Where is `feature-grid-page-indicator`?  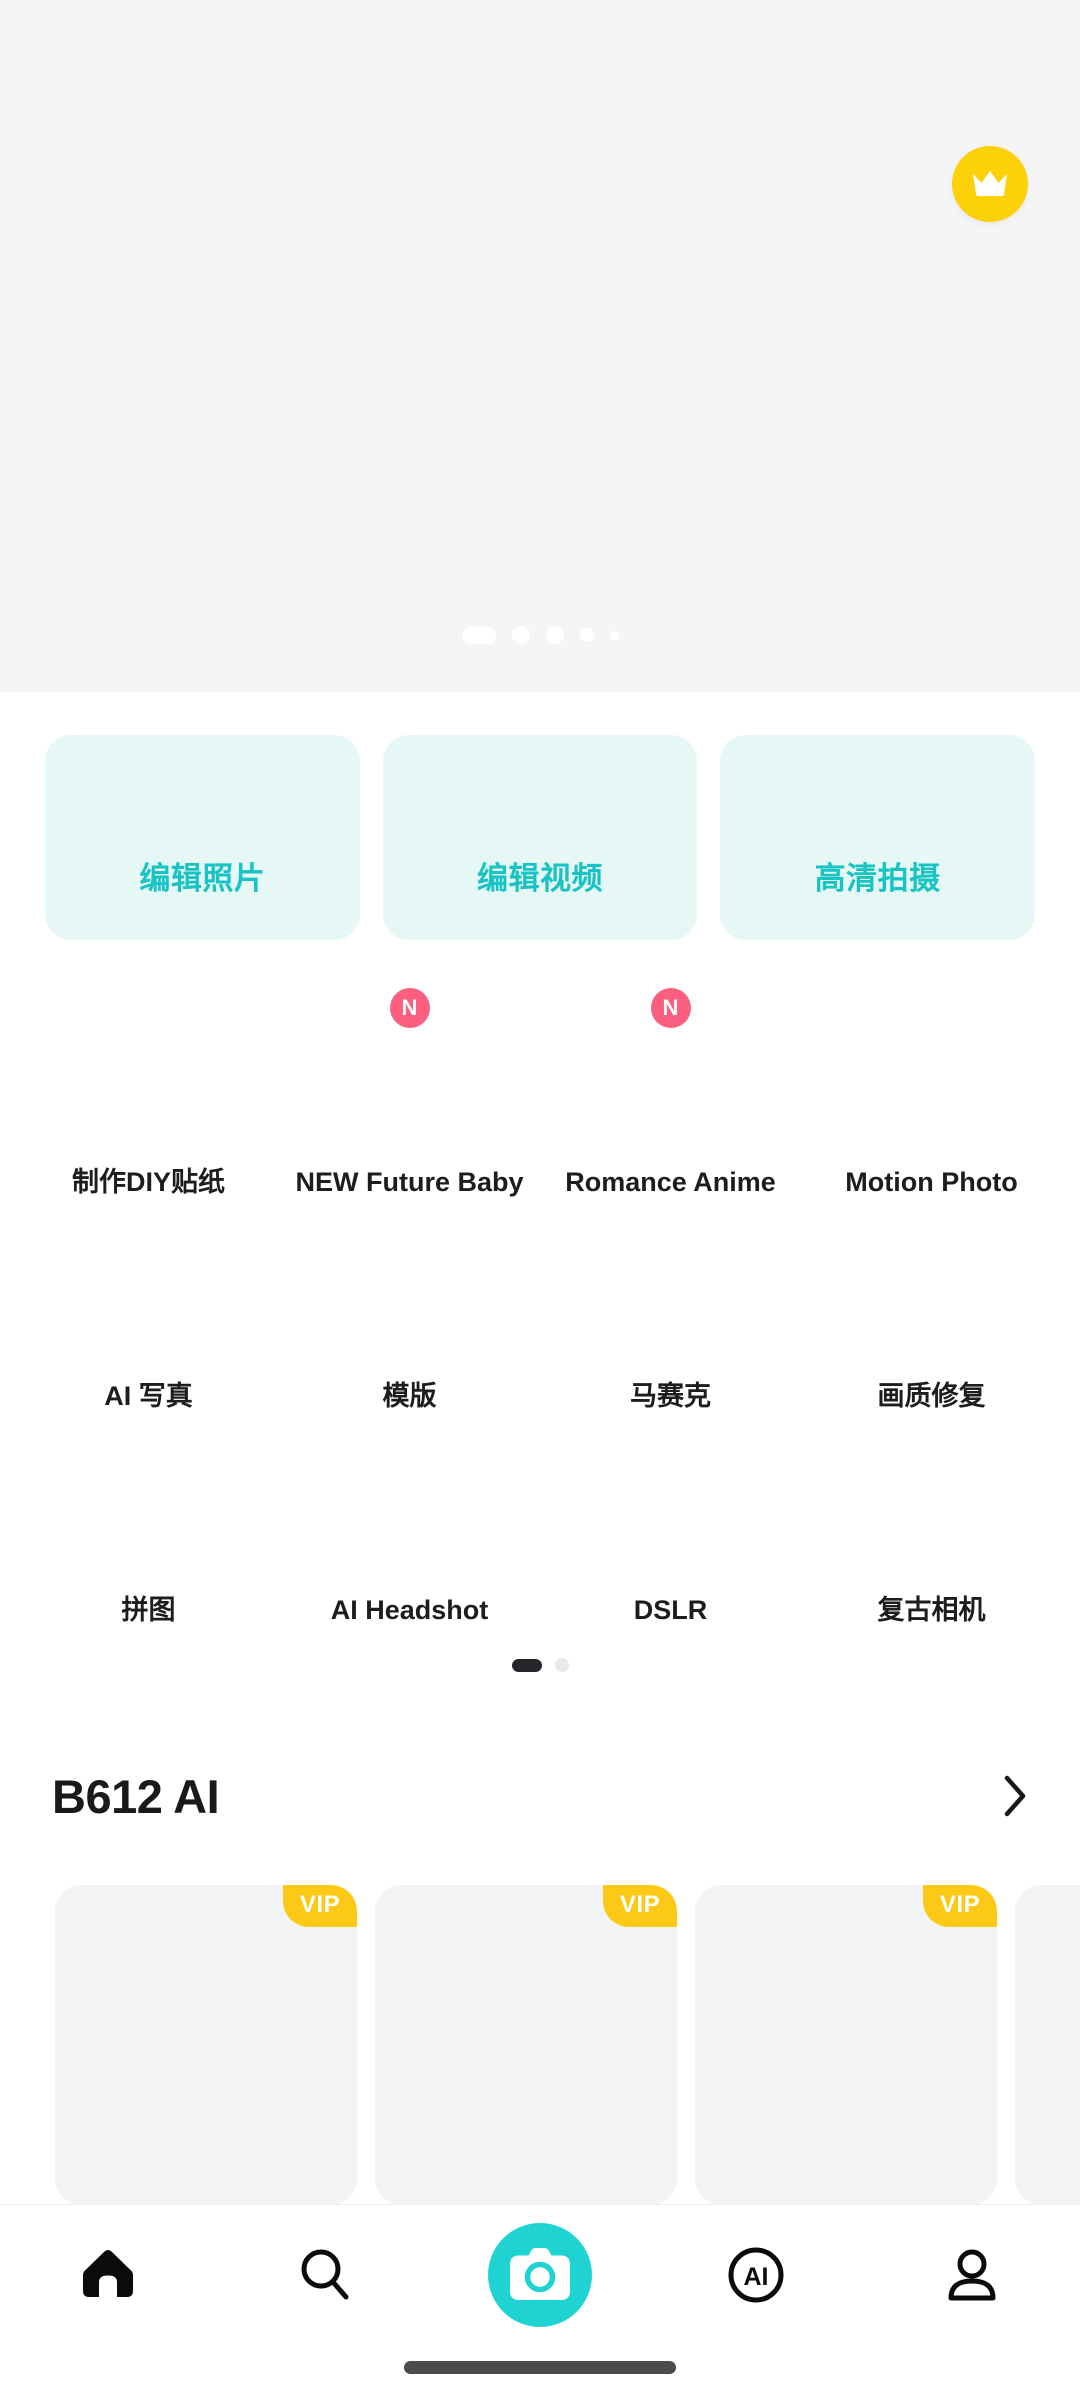 feature-grid-page-indicator is located at coordinates (540, 1665).